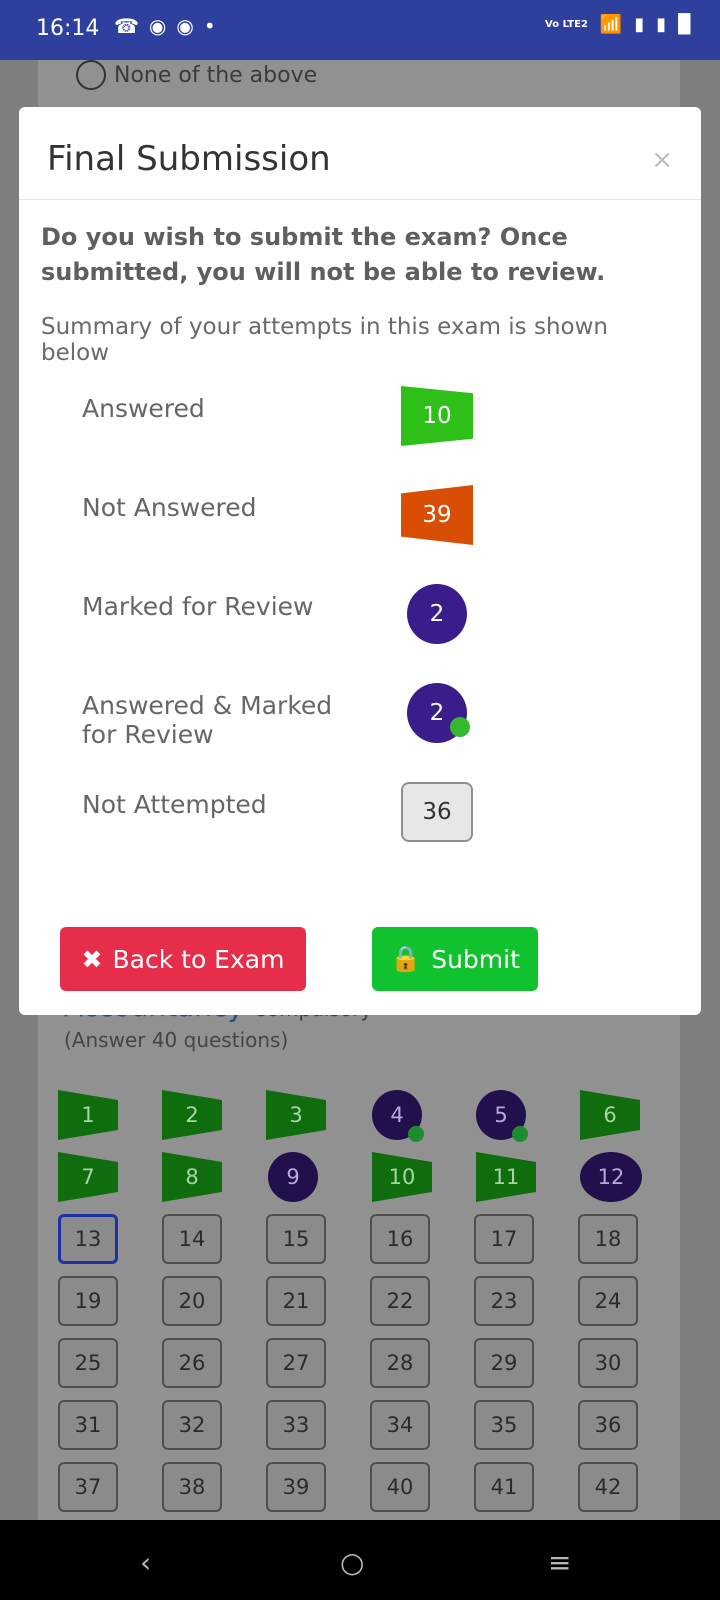 The height and width of the screenshot is (1600, 720). Describe the element at coordinates (198, 959) in the screenshot. I see `back-to-exam-label: Back to Exam` at that location.